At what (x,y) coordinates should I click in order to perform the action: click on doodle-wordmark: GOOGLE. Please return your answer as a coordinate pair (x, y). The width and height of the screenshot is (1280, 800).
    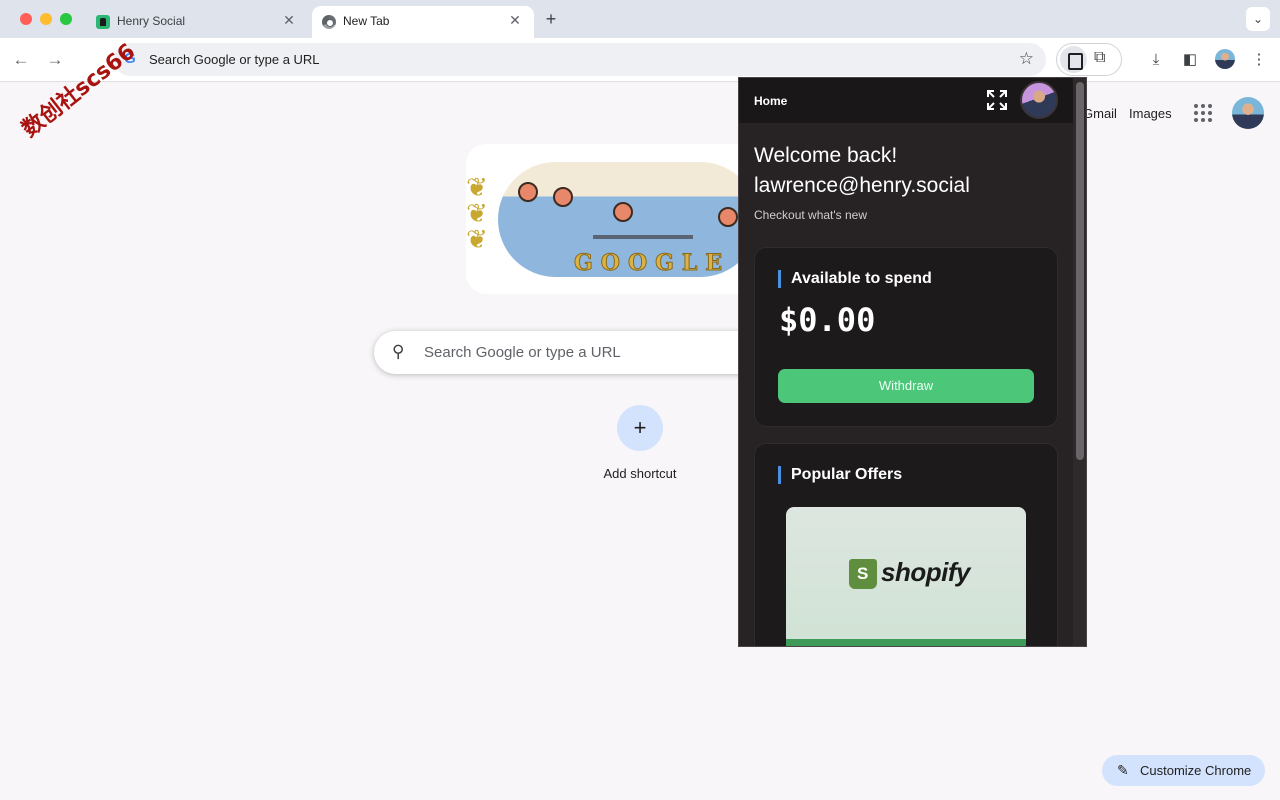
    Looking at the image, I should click on (652, 263).